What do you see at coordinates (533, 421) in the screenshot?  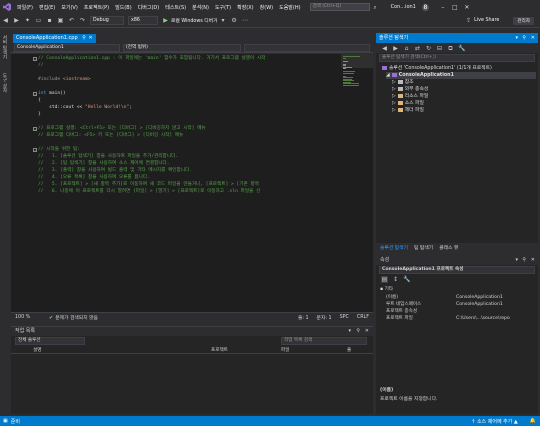 I see `notification-icon: 🔔` at bounding box center [533, 421].